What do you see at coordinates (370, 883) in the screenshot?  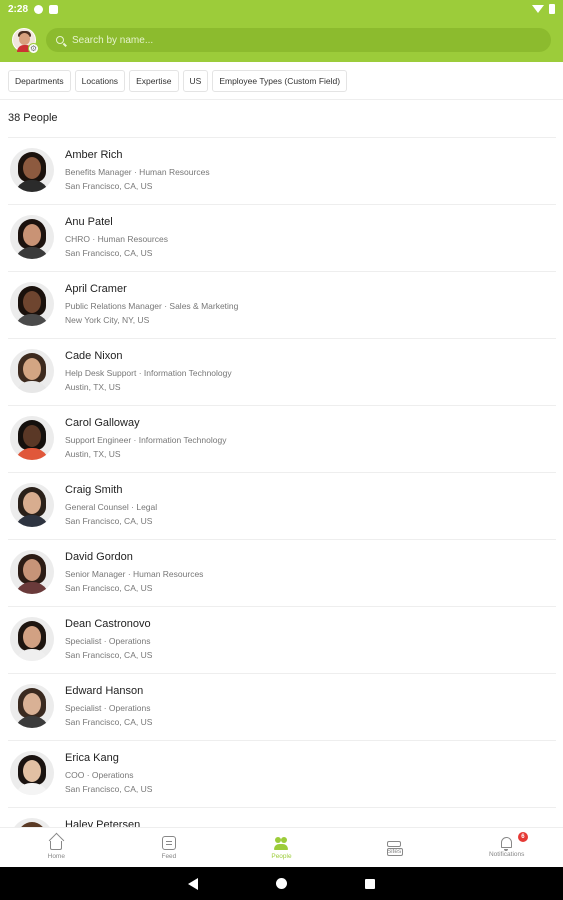 I see `recents-icon` at bounding box center [370, 883].